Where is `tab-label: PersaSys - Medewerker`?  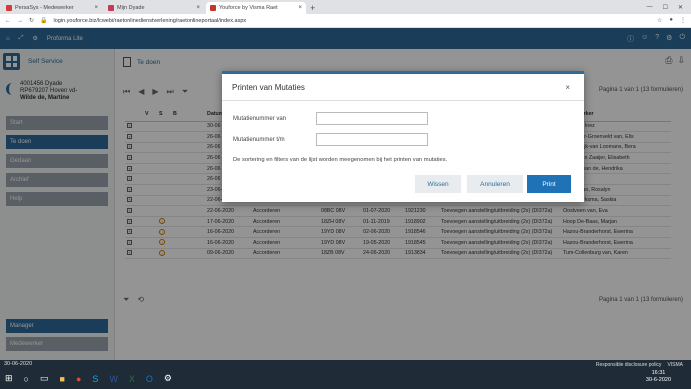 tab-label: PersaSys - Medewerker is located at coordinates (44, 8).